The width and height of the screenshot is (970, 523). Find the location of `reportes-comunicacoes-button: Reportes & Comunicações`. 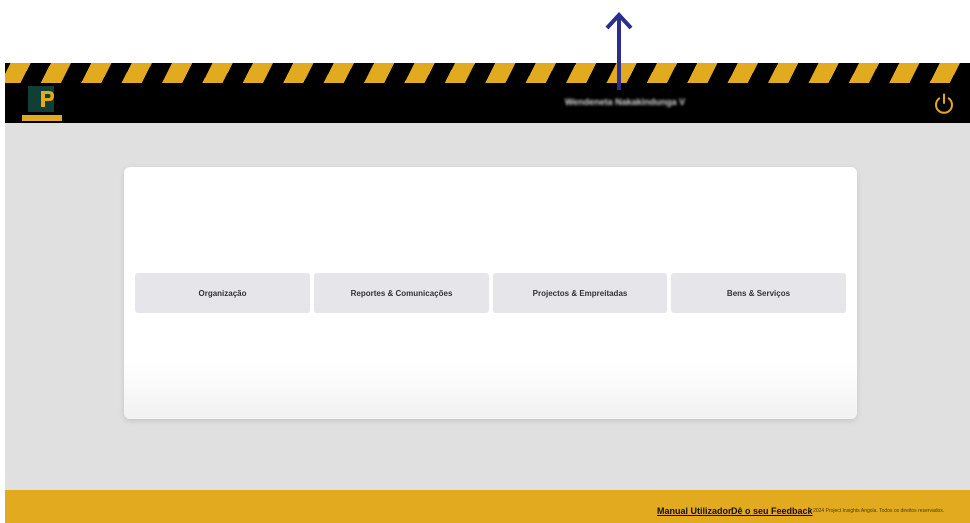

reportes-comunicacoes-button: Reportes & Comunicações is located at coordinates (401, 293).